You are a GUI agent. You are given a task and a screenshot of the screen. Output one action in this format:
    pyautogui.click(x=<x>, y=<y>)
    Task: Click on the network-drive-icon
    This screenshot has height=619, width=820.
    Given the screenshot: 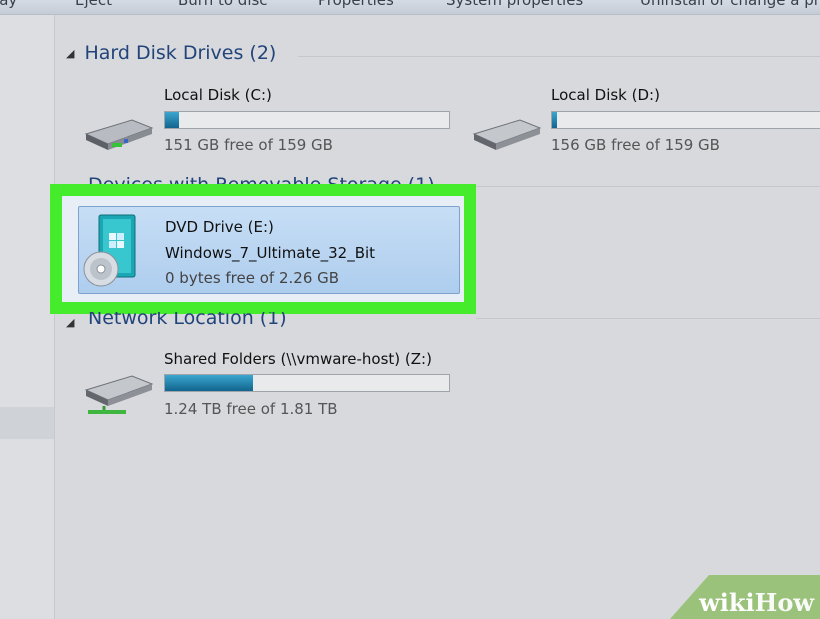 What is the action you would take?
    pyautogui.click(x=119, y=394)
    